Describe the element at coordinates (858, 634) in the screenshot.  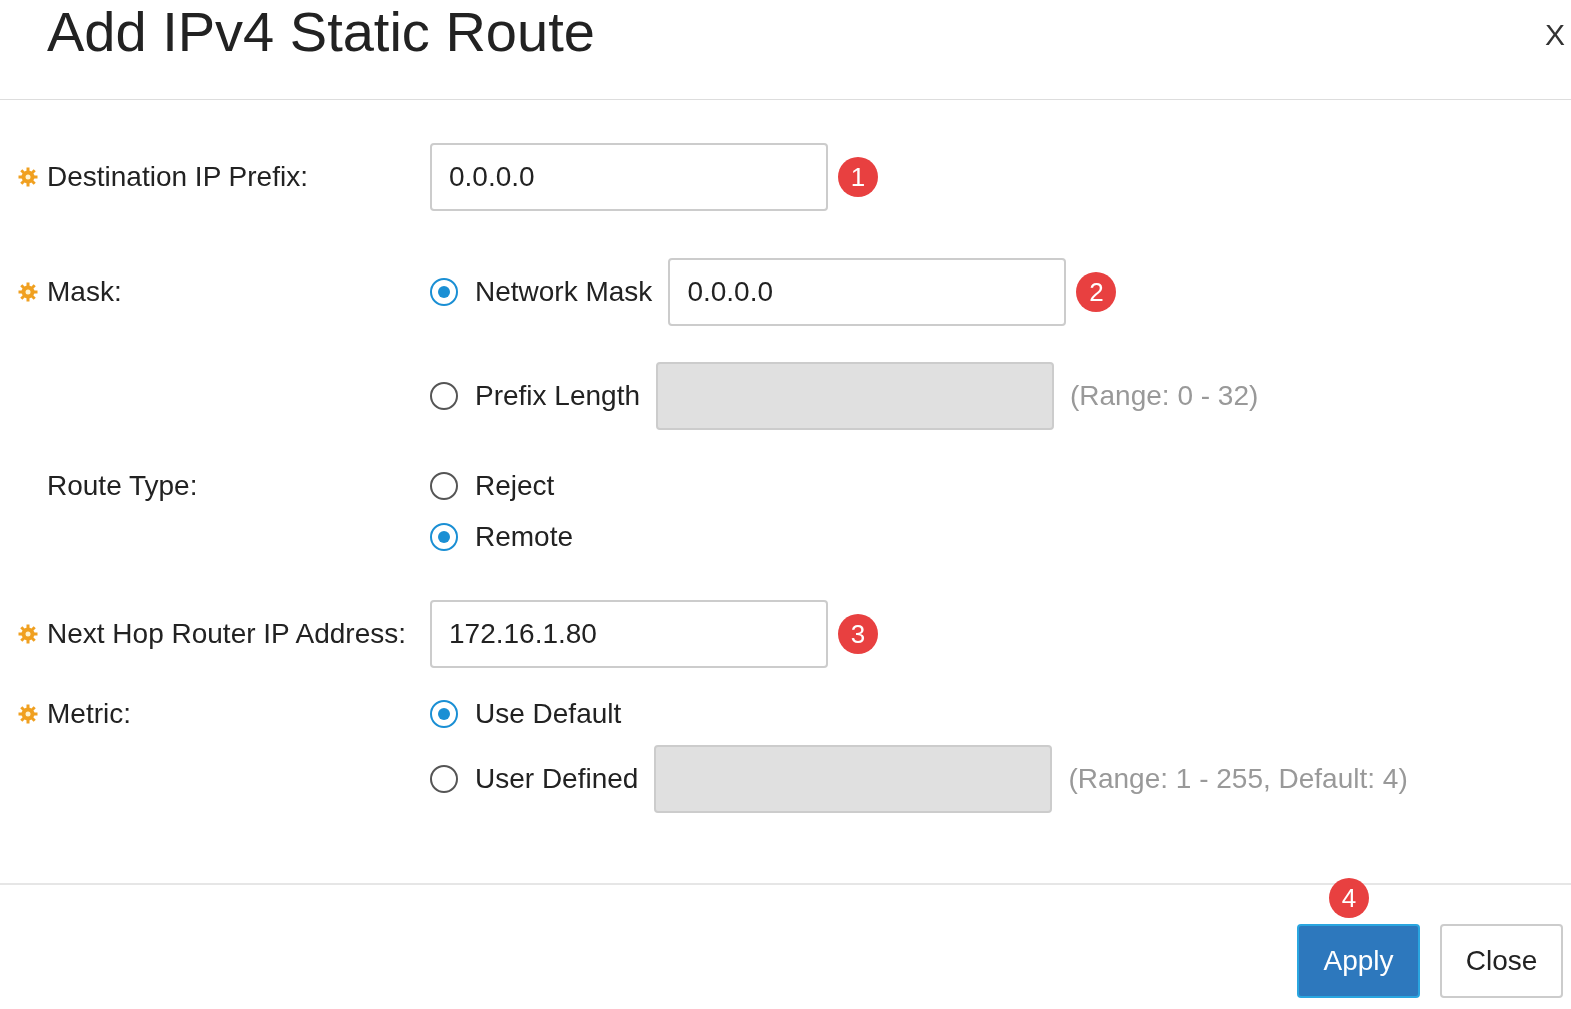
I see `step-badge: 3` at that location.